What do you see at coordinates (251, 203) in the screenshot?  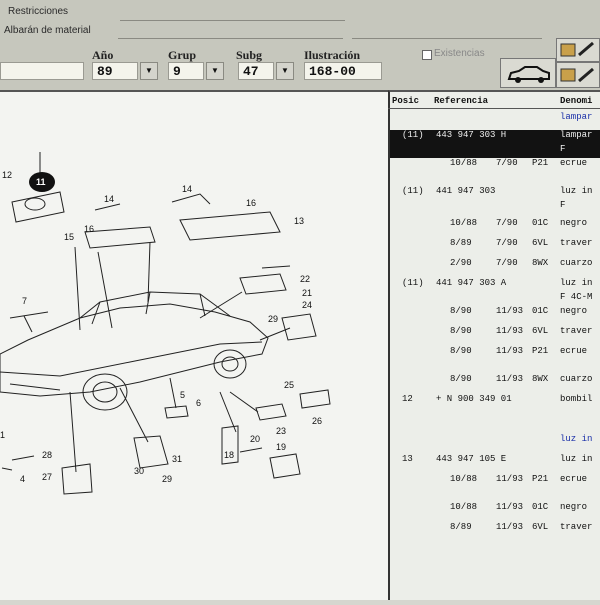 I see `callout-16b: 16` at bounding box center [251, 203].